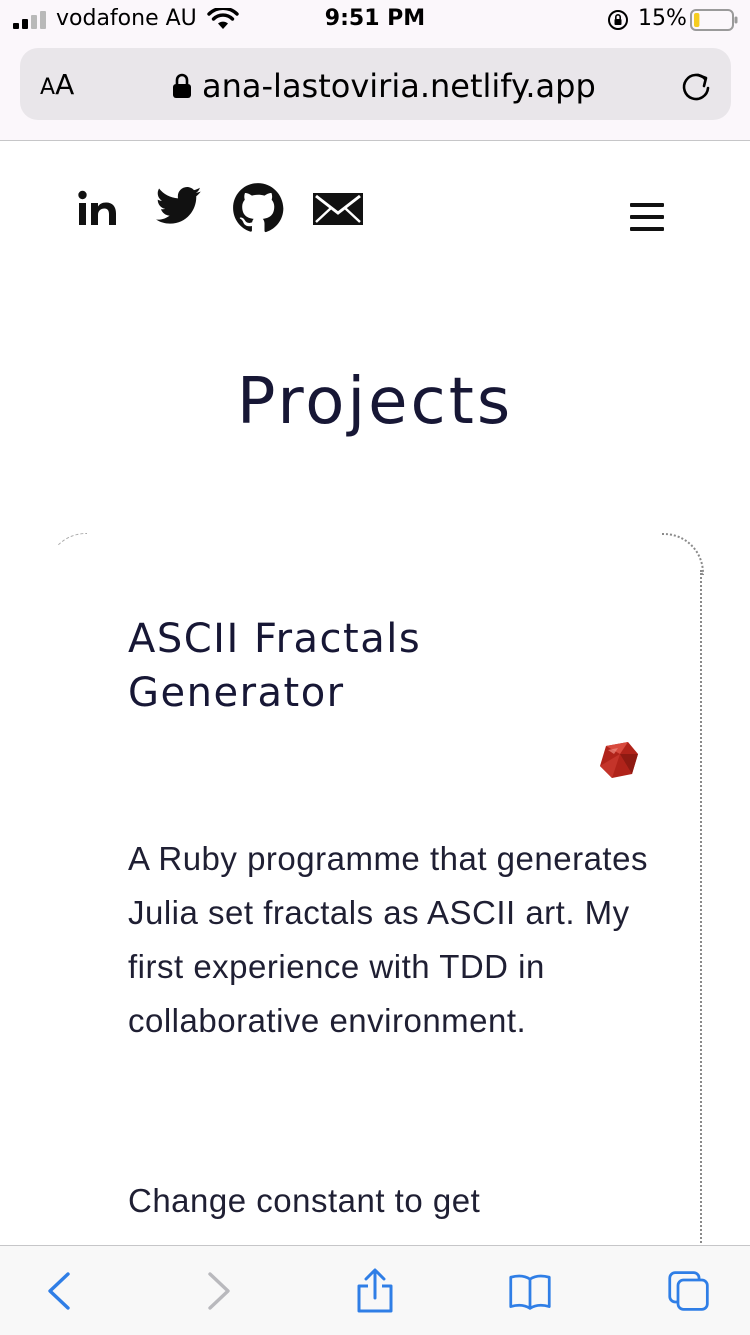 This screenshot has height=1335, width=750. What do you see at coordinates (689, 1291) in the screenshot?
I see `tabs-icon` at bounding box center [689, 1291].